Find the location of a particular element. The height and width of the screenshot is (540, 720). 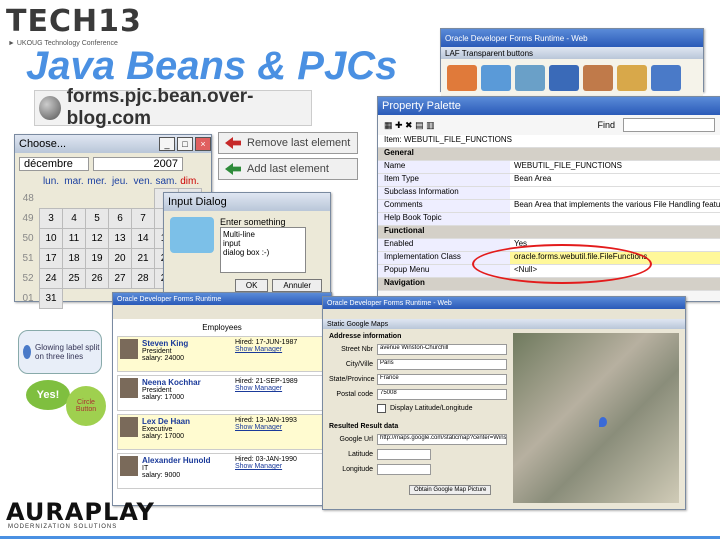

maximize-icon: □ is located at coordinates (185, 144).